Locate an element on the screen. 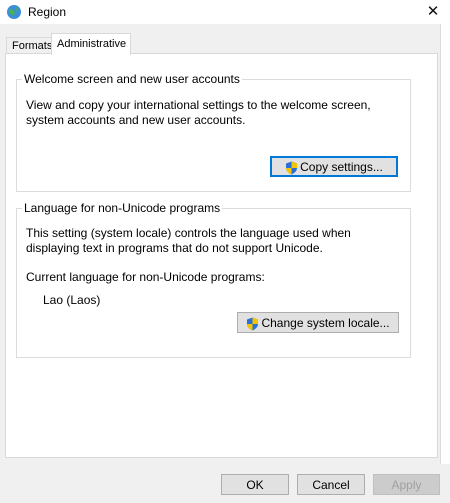 The height and width of the screenshot is (503, 450). current-language-value: Lao (Laos) is located at coordinates (72, 300).